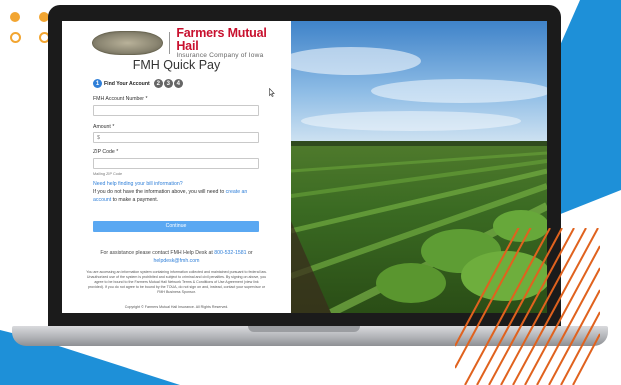 The width and height of the screenshot is (621, 385). Describe the element at coordinates (99, 138) in the screenshot. I see `currency-symbol: $` at that location.